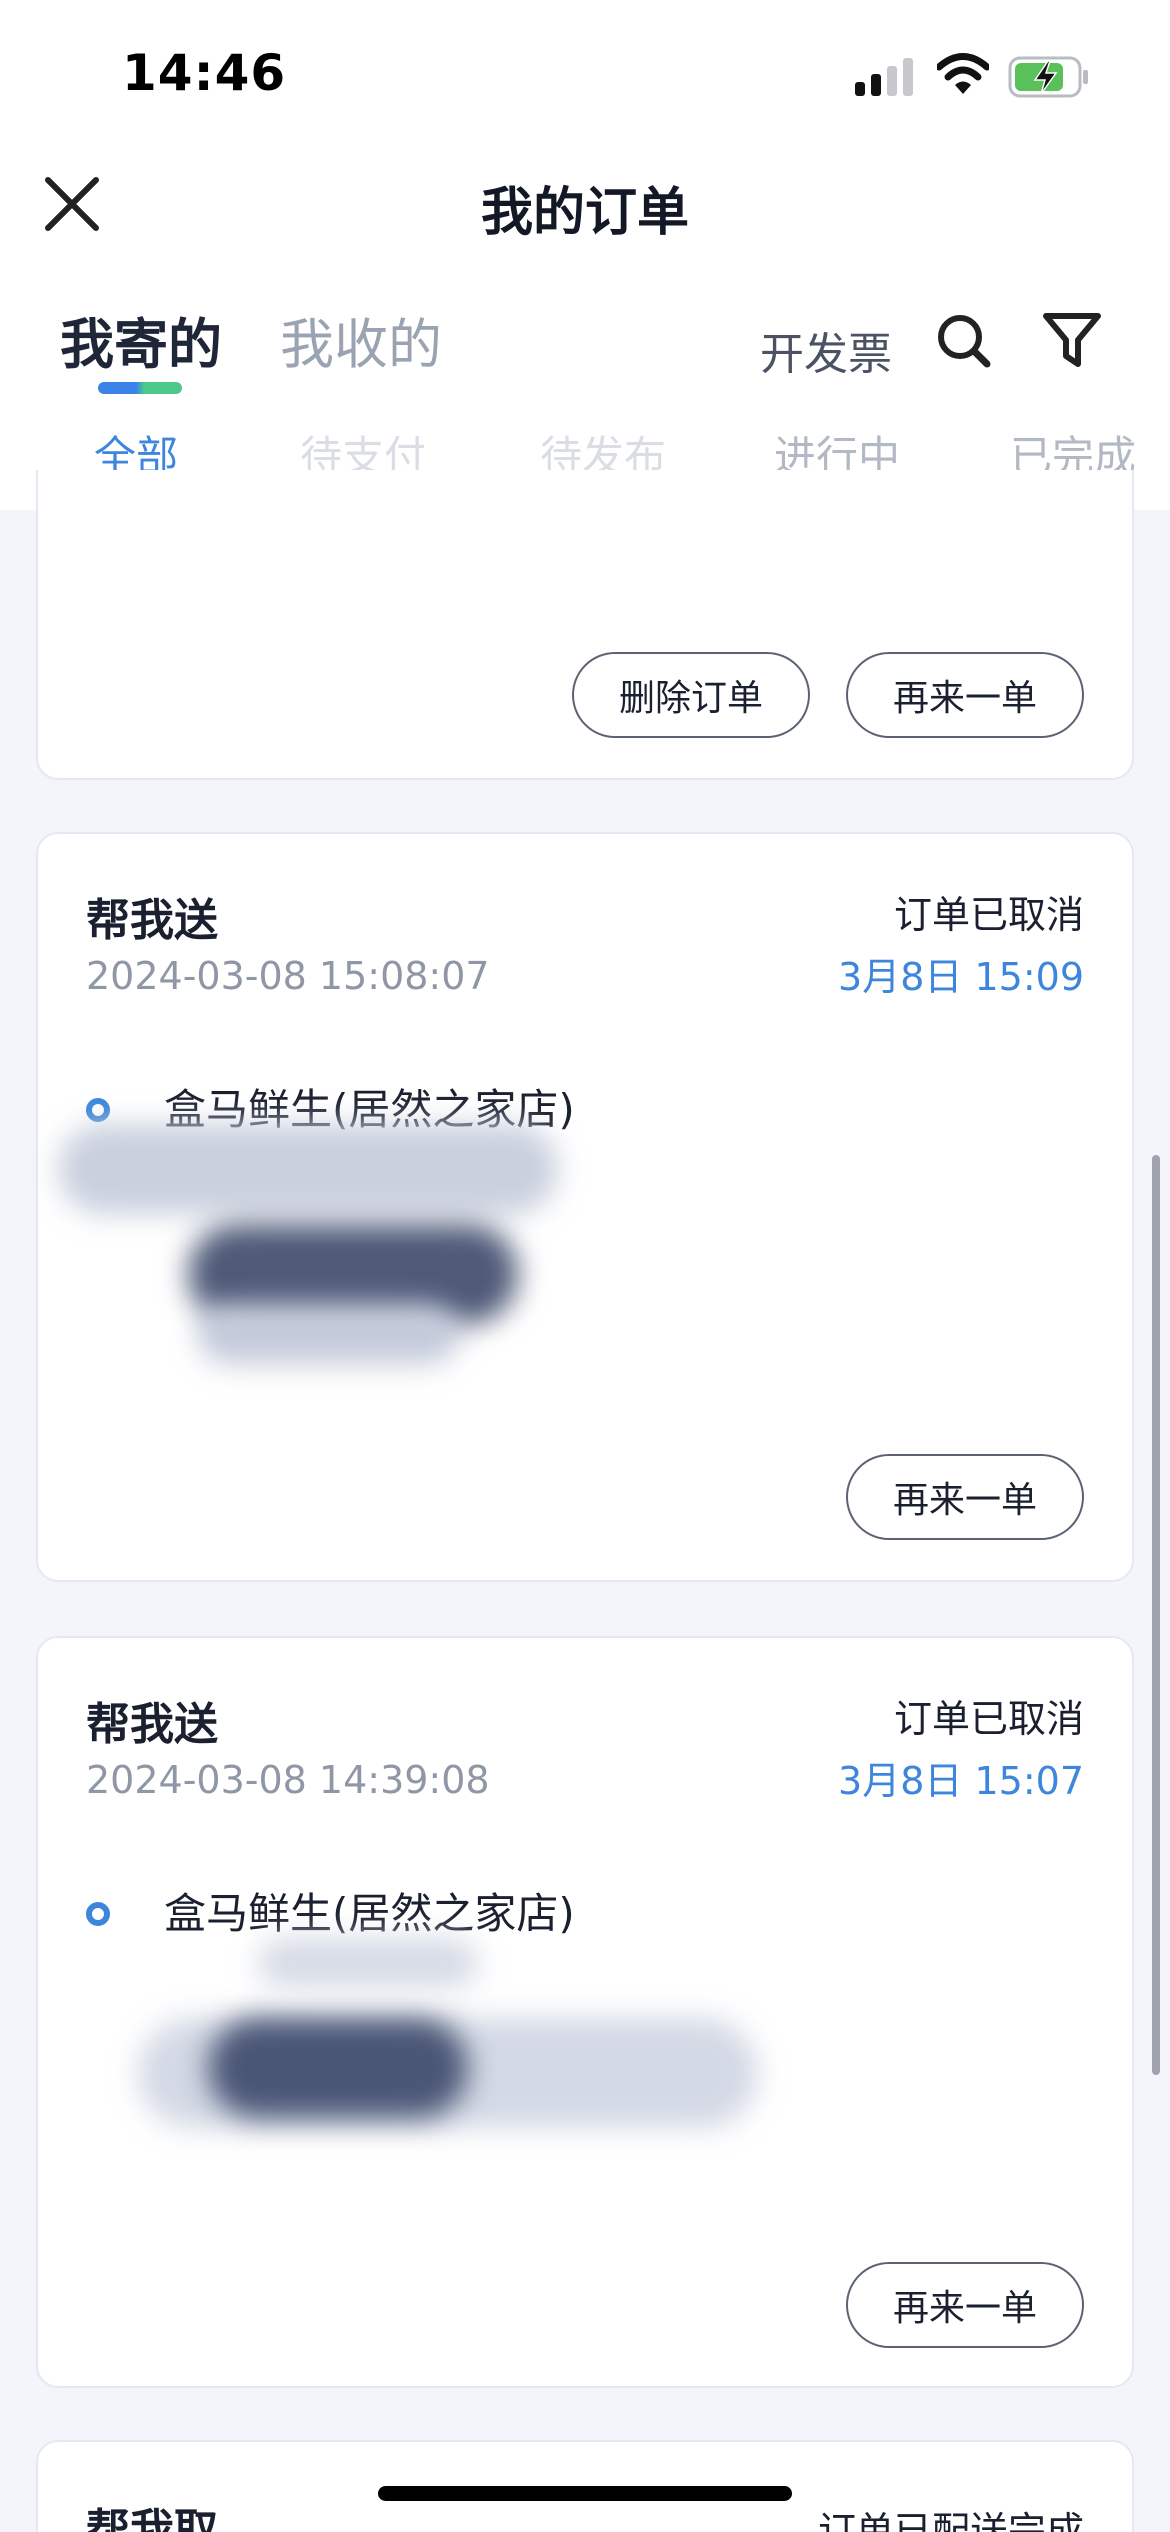 This screenshot has width=1170, height=2532. I want to click on order-status-time: 3月8日 15:07, so click(961, 1781).